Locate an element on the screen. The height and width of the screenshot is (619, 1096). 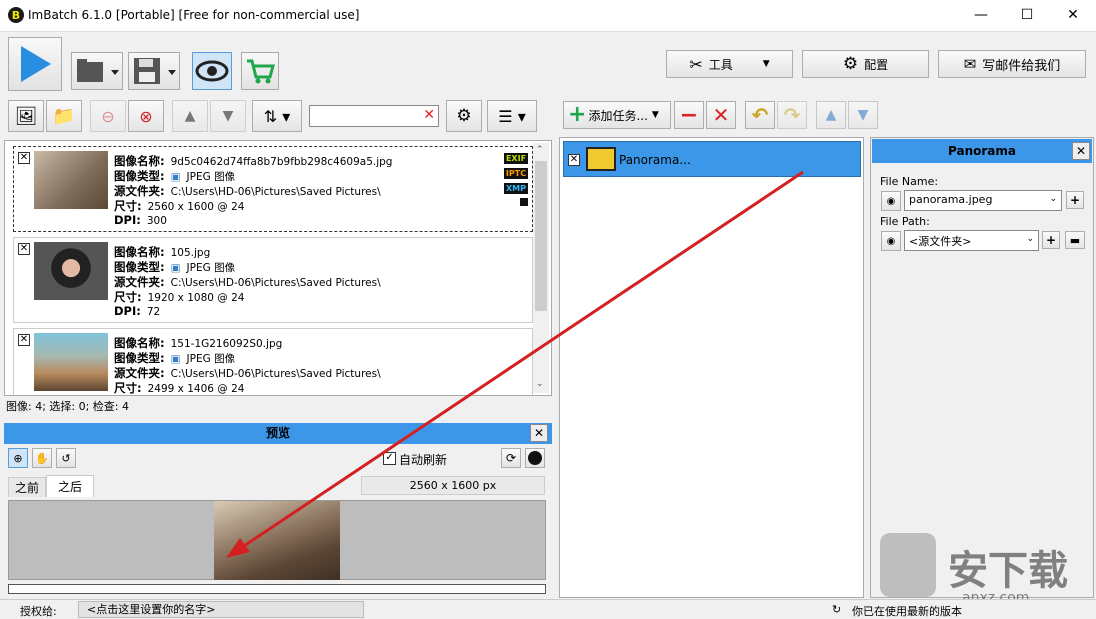
undo-icon: ↶ is located at coordinates (760, 115).